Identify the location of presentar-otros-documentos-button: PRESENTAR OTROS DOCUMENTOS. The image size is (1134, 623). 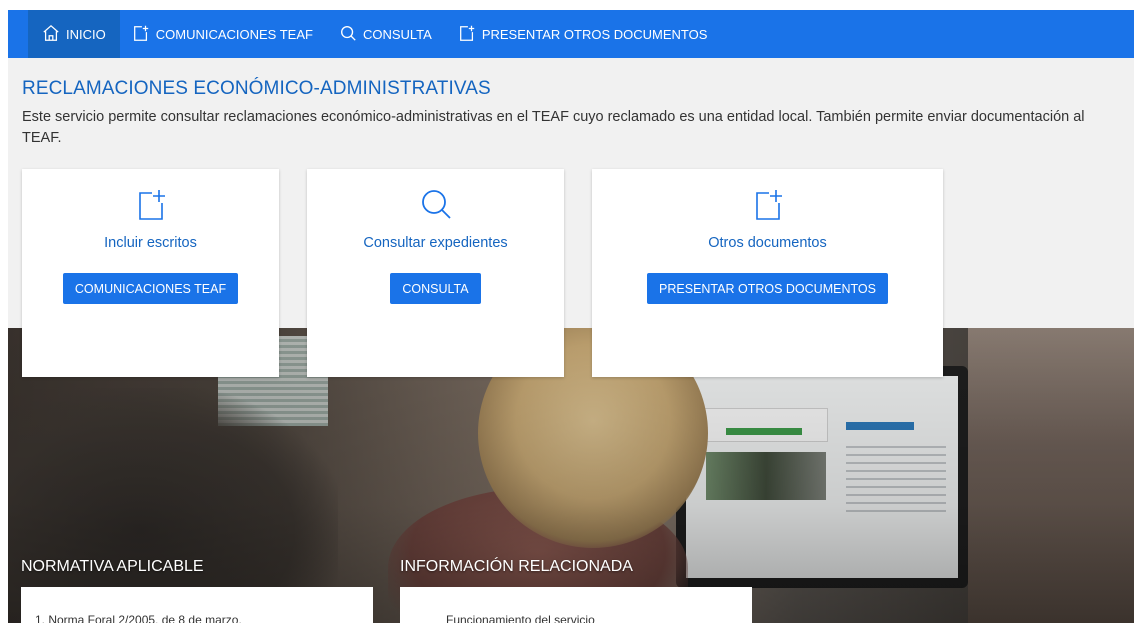
(767, 288).